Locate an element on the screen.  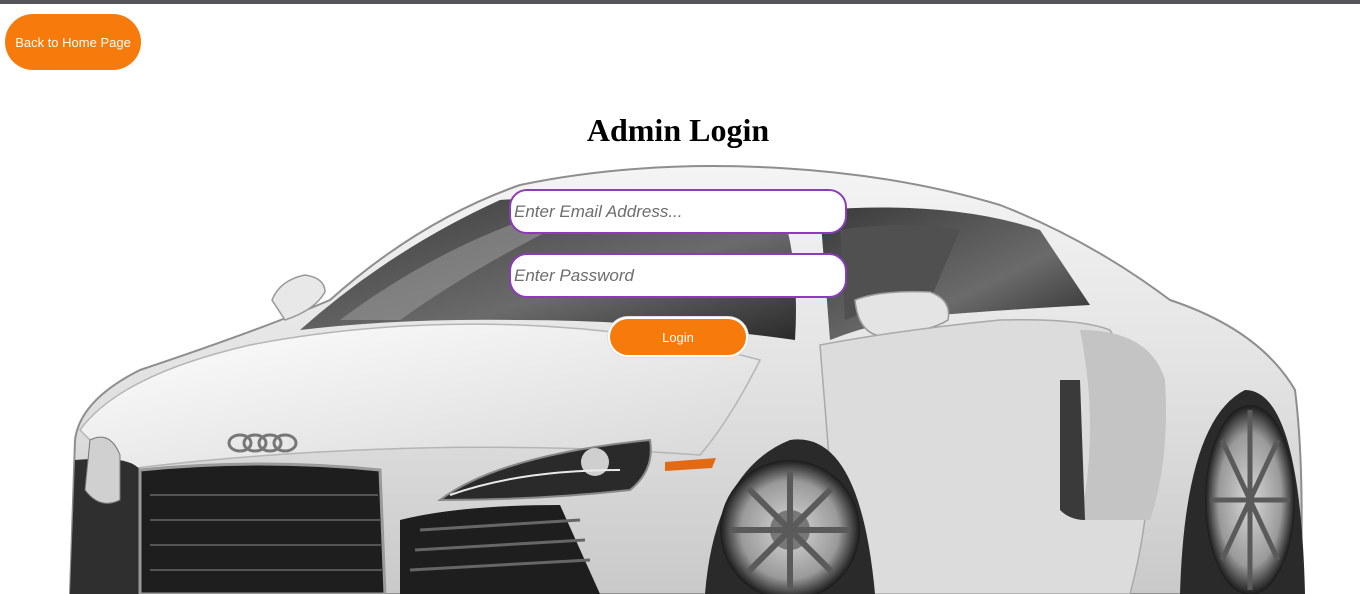
login-button: Login is located at coordinates (678, 337).